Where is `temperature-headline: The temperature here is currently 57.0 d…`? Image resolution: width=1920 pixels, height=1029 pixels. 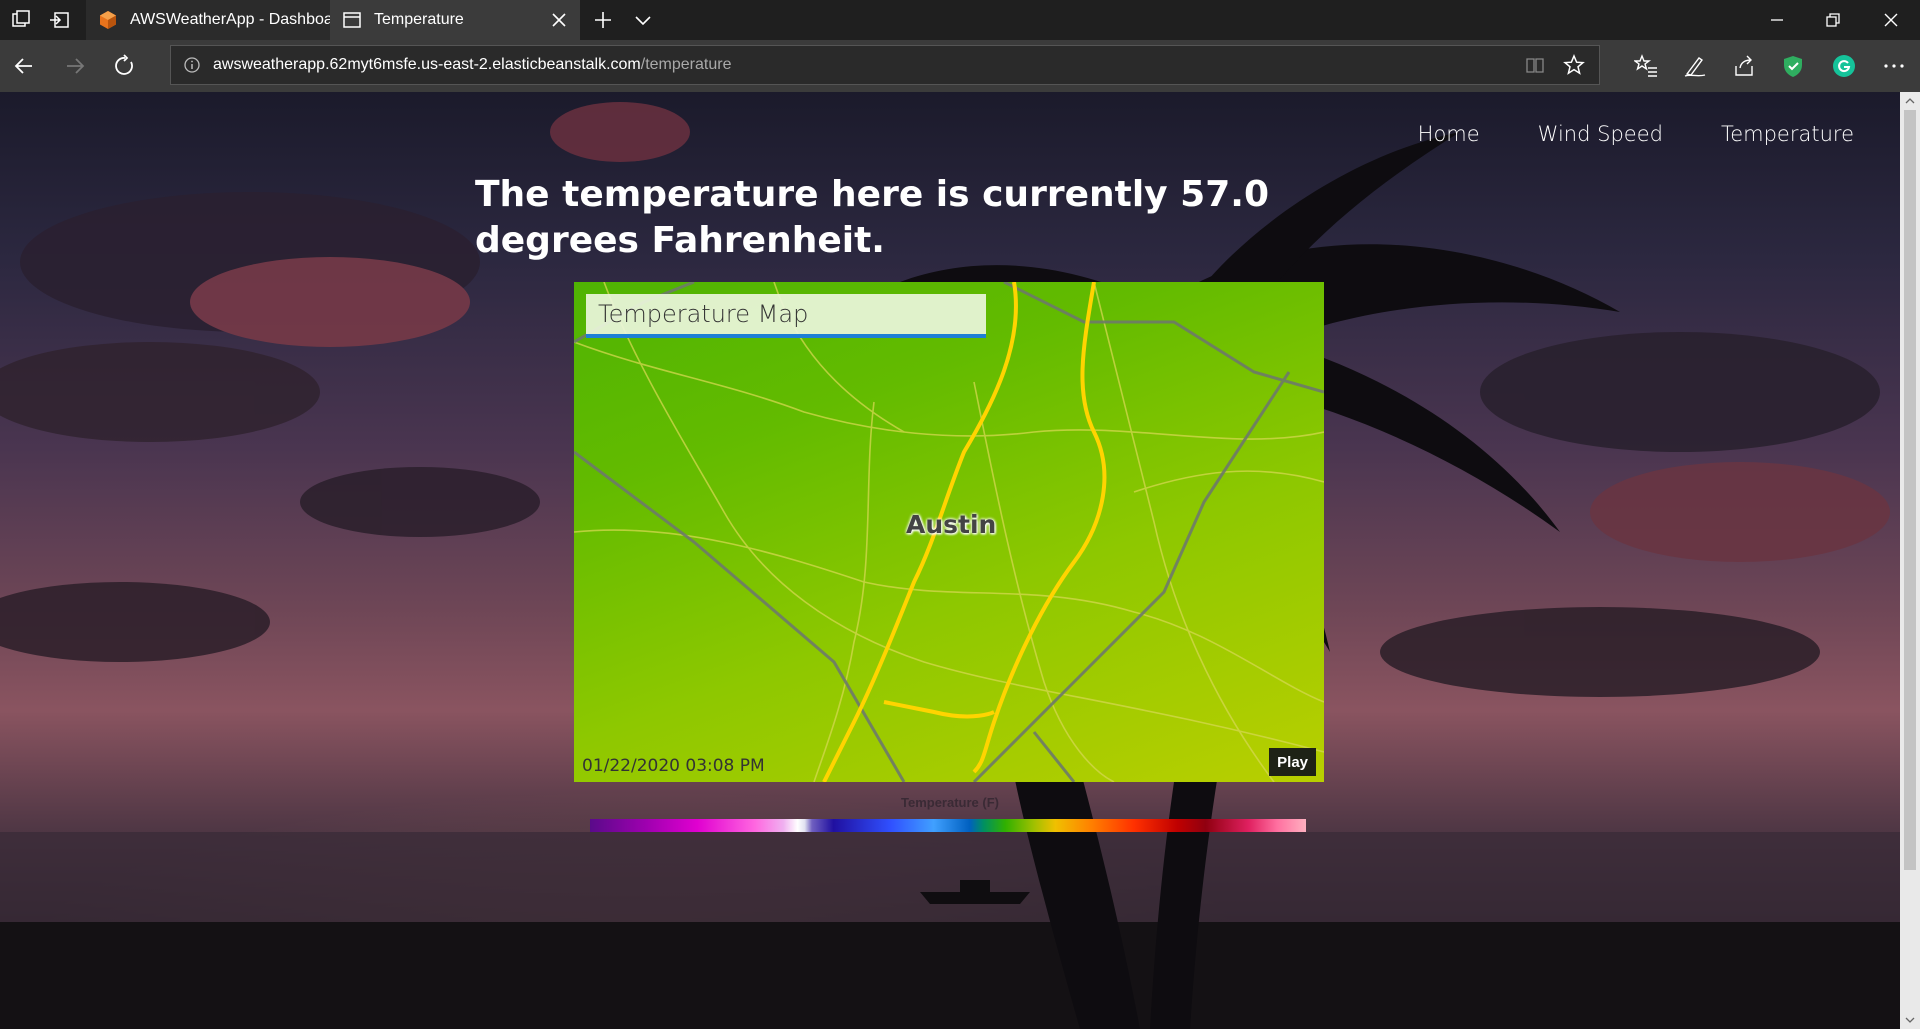
temperature-headline: The temperature here is currently 57.0 d… is located at coordinates (872, 217).